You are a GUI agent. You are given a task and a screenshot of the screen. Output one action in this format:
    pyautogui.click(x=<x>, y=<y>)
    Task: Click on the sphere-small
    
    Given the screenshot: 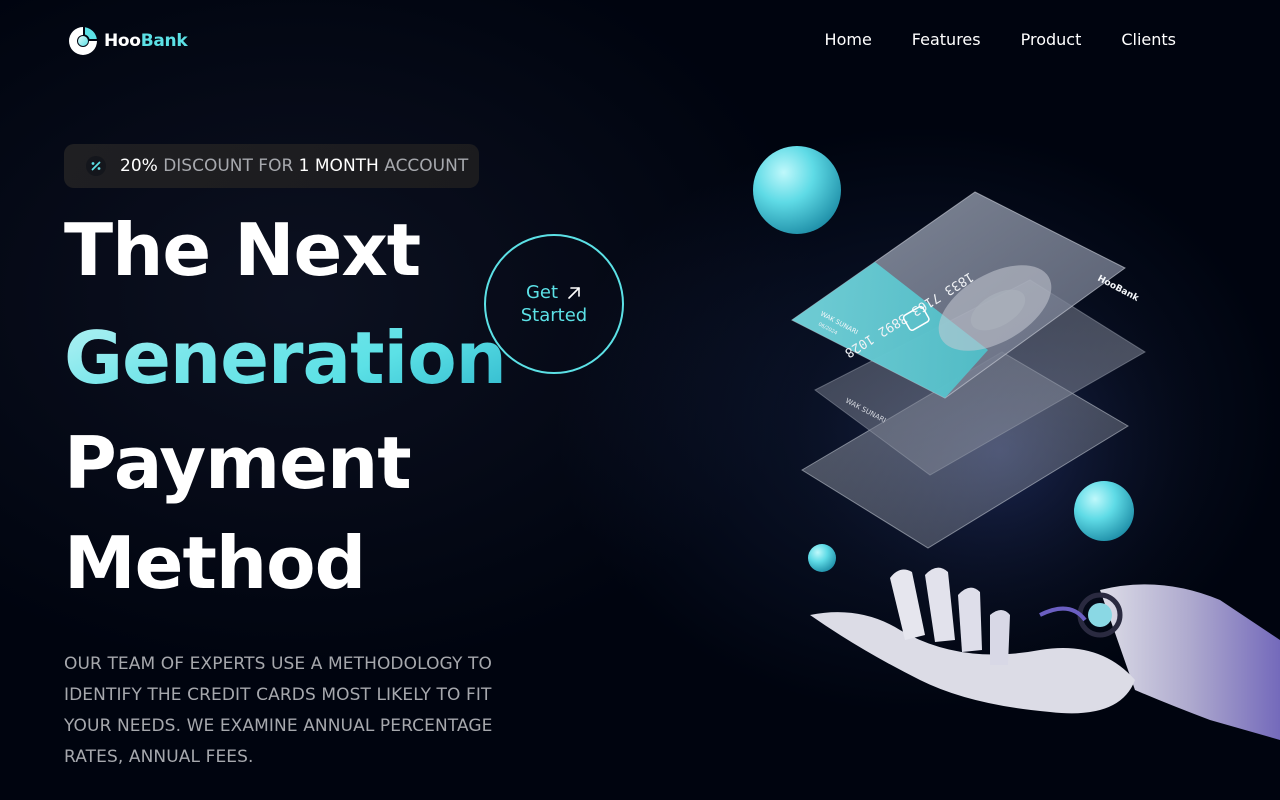 What is the action you would take?
    pyautogui.click(x=822, y=558)
    